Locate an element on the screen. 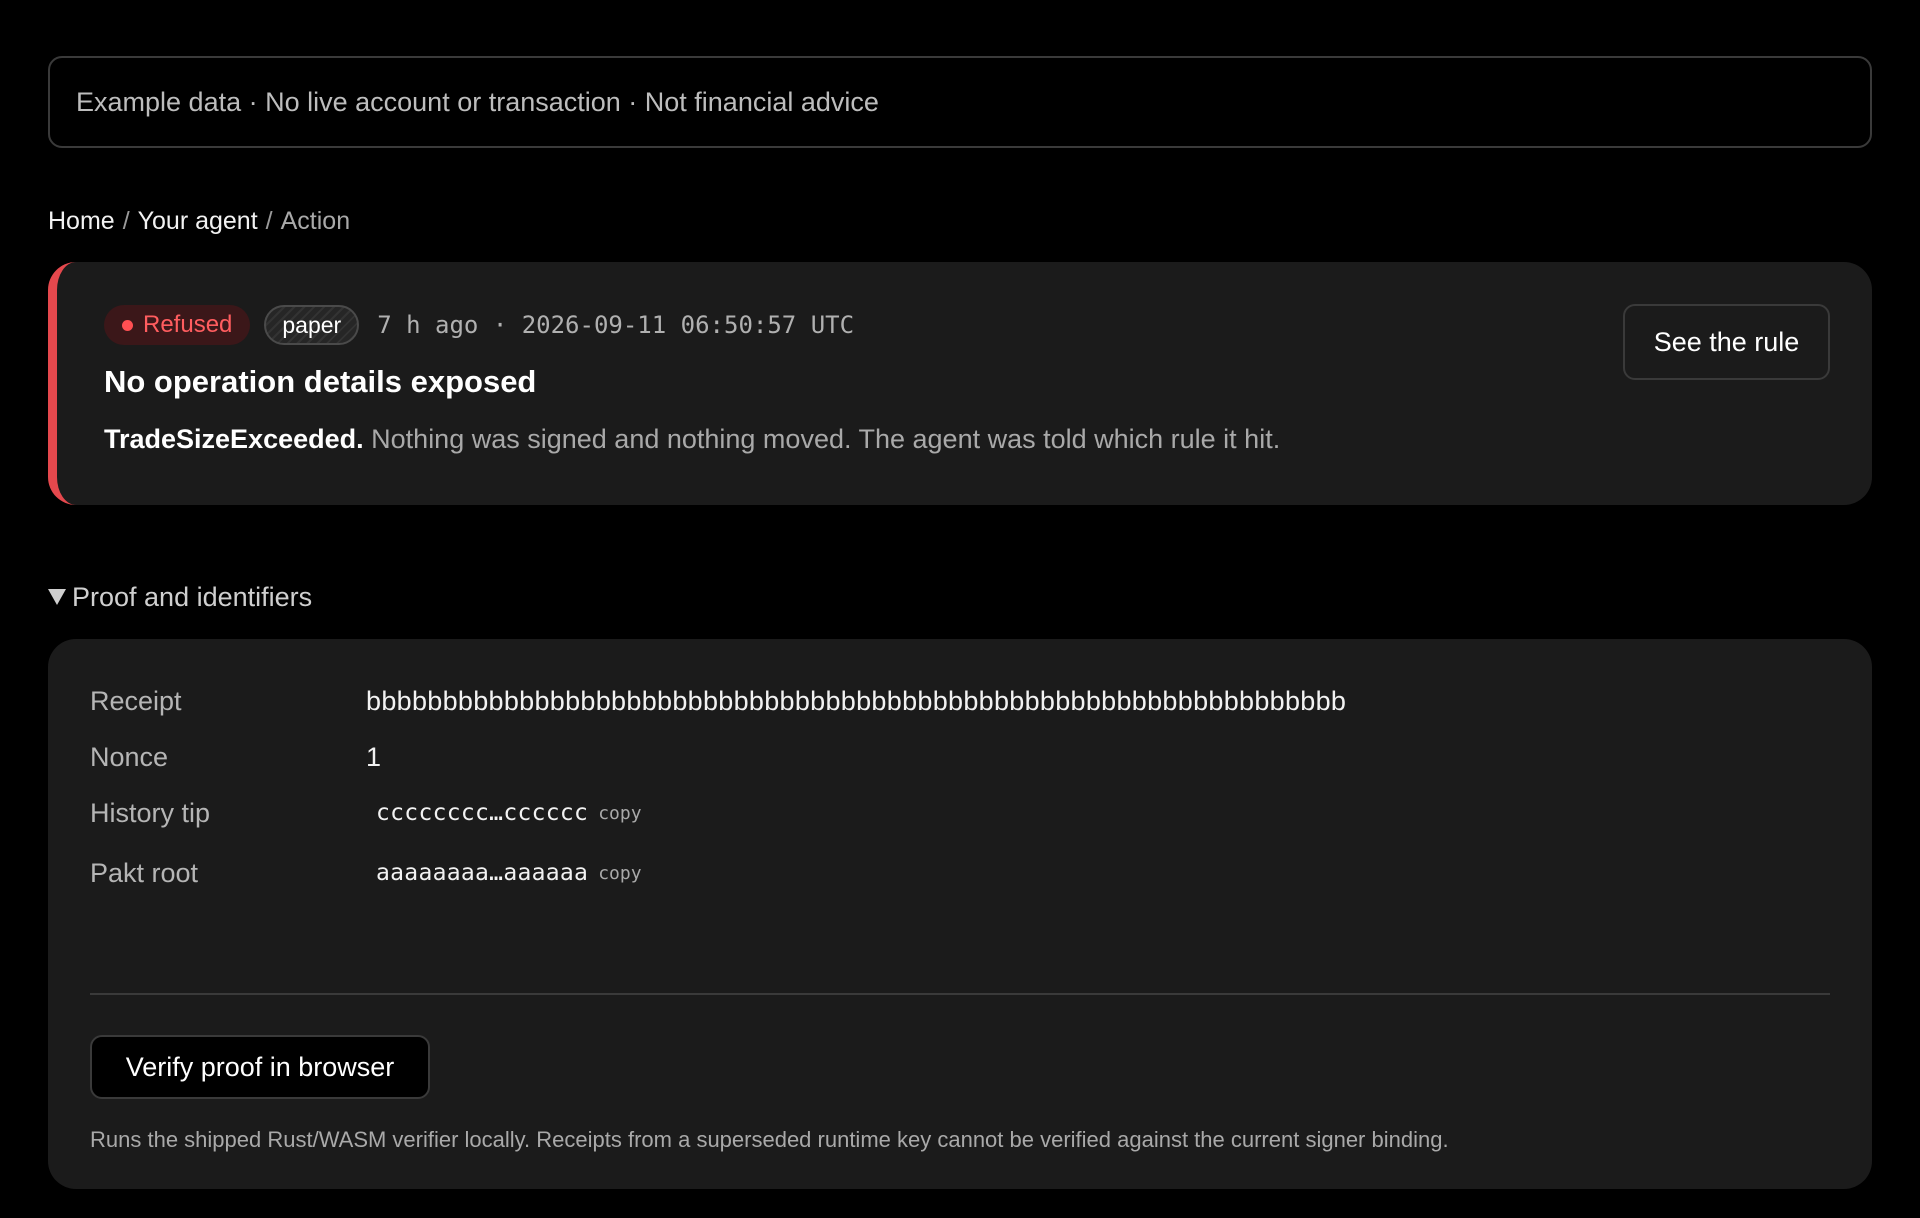  breadcrumb-current: Action is located at coordinates (315, 220).